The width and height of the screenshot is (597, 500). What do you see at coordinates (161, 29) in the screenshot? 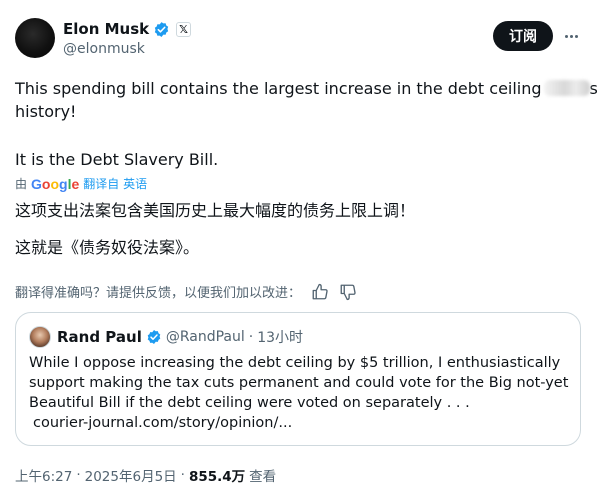
I see `verified-badge-icon` at bounding box center [161, 29].